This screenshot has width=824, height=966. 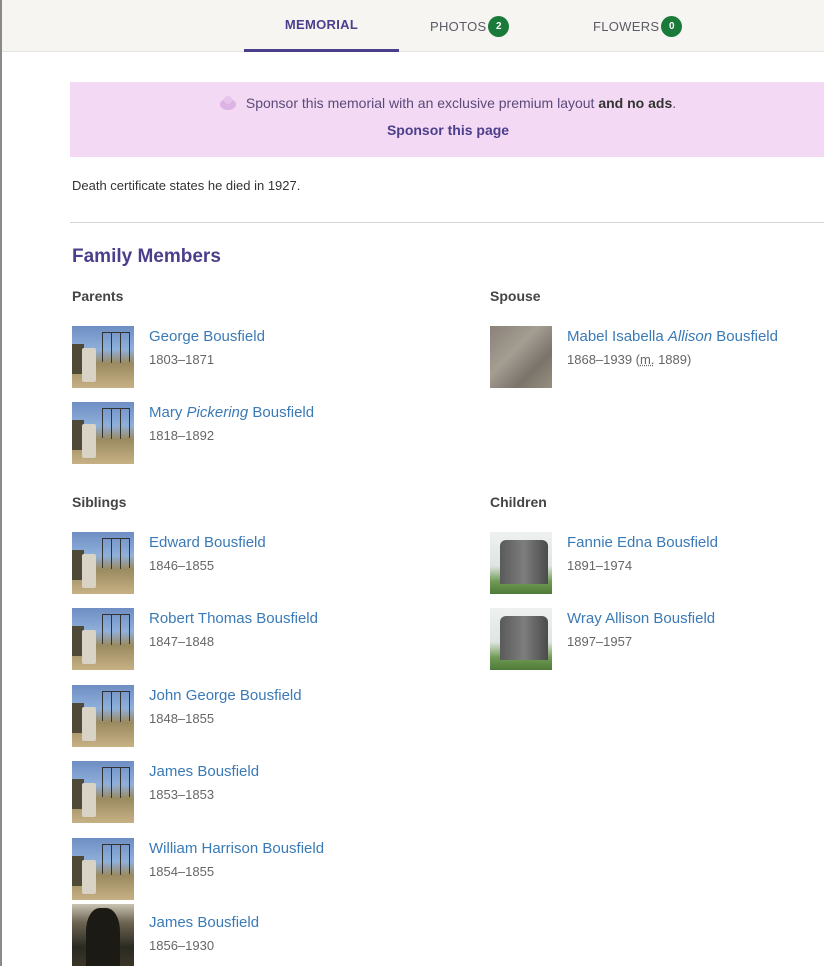 What do you see at coordinates (182, 794) in the screenshot?
I see `family-member-dates: 1853–1853` at bounding box center [182, 794].